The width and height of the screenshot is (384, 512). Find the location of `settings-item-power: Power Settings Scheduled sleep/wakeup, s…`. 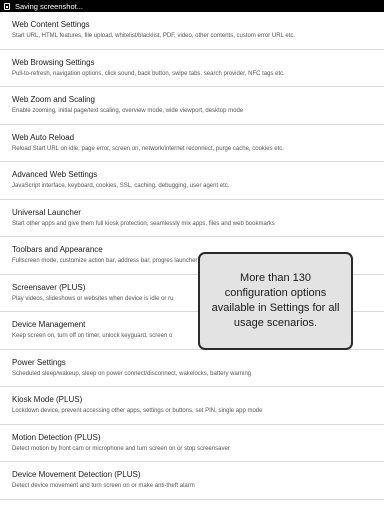

settings-item-power: Power Settings Scheduled sleep/wakeup, s… is located at coordinates (192, 368).